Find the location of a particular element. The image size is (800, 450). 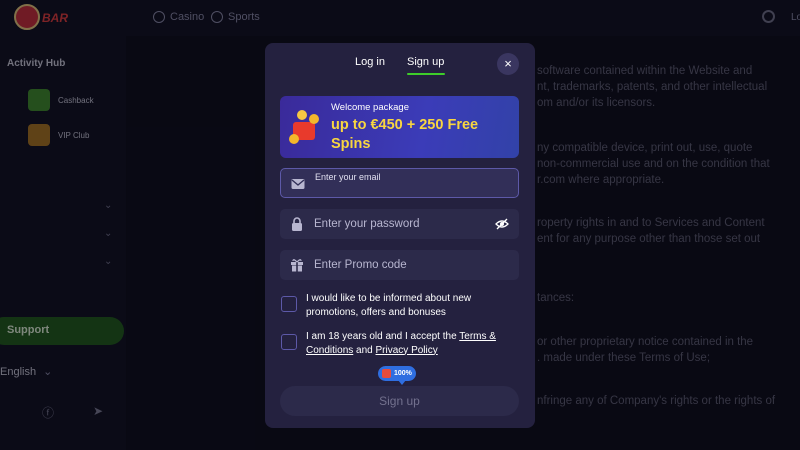

mail-icon is located at coordinates (298, 184).